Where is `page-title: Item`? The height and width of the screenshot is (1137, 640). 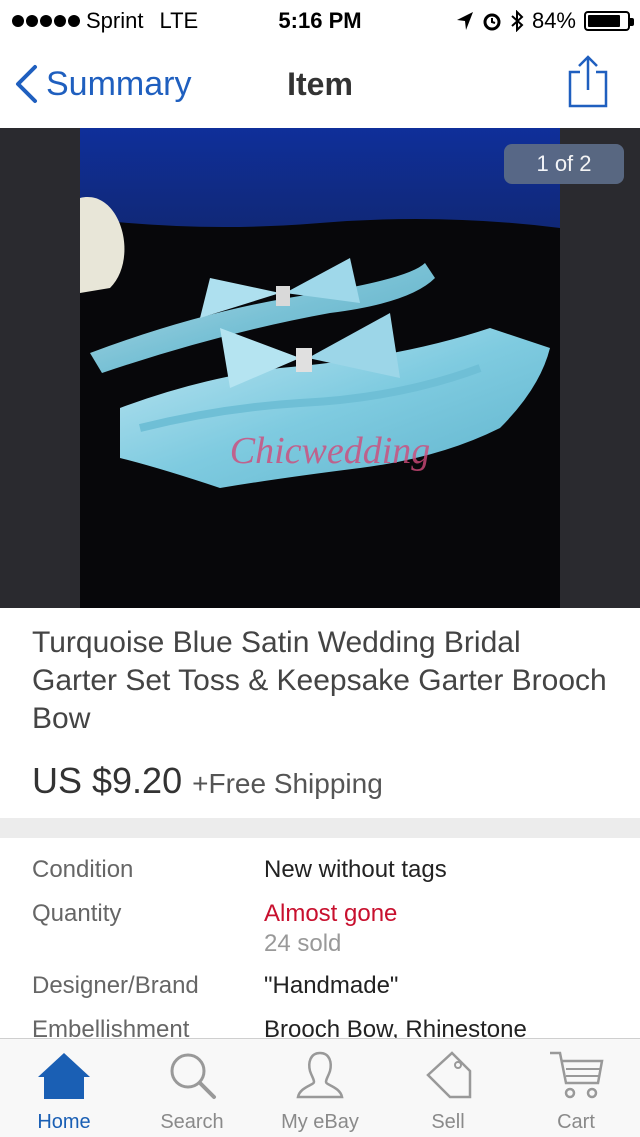
page-title: Item is located at coordinates (320, 84).